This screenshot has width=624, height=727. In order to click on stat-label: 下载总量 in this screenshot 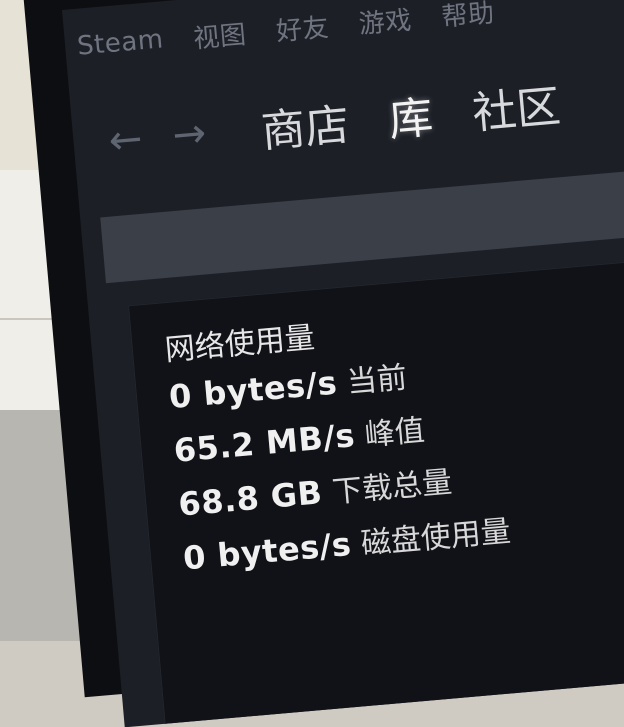, I will do `click(392, 487)`.